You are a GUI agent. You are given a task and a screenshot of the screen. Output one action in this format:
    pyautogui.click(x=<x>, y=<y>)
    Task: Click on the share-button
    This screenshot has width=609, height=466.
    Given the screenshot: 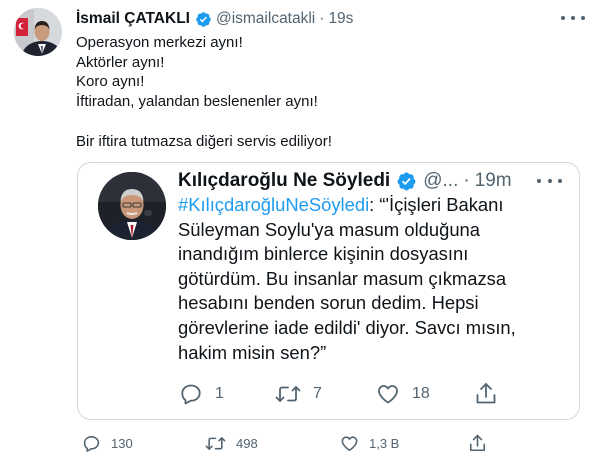 What is the action you would take?
    pyautogui.click(x=477, y=443)
    